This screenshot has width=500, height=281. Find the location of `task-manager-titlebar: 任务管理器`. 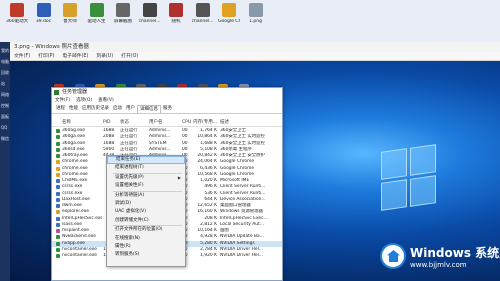

task-manager-titlebar: 任务管理器 is located at coordinates (167, 92).